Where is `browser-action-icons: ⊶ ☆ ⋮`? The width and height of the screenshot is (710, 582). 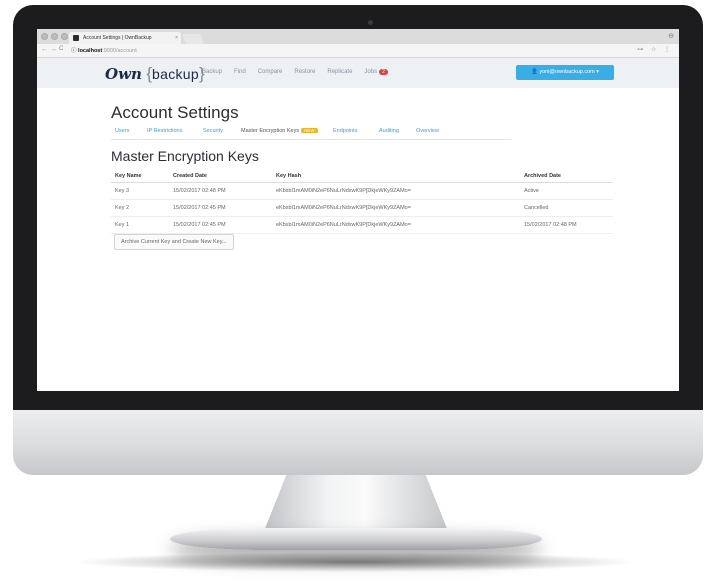
browser-action-icons: ⊶ ☆ ⋮ is located at coordinates (655, 49).